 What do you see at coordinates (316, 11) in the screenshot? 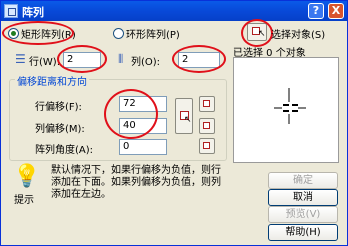
I see `help-title-button: ?` at bounding box center [316, 11].